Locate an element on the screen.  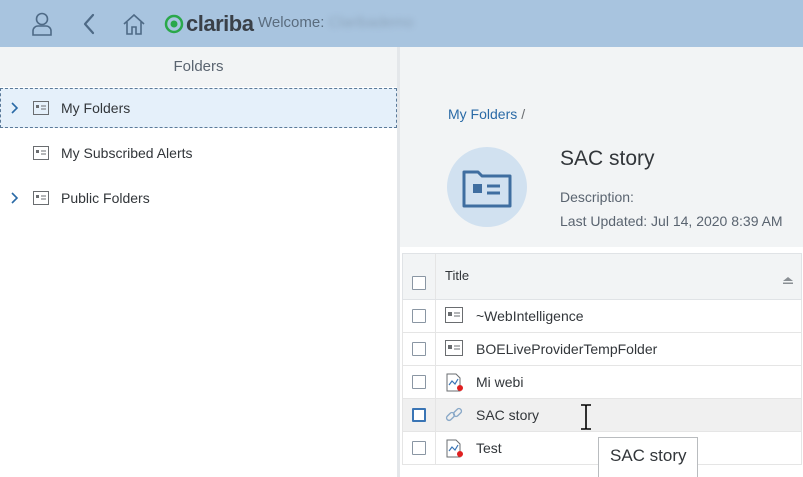
clariba-logo: clariba is located at coordinates (209, 24).